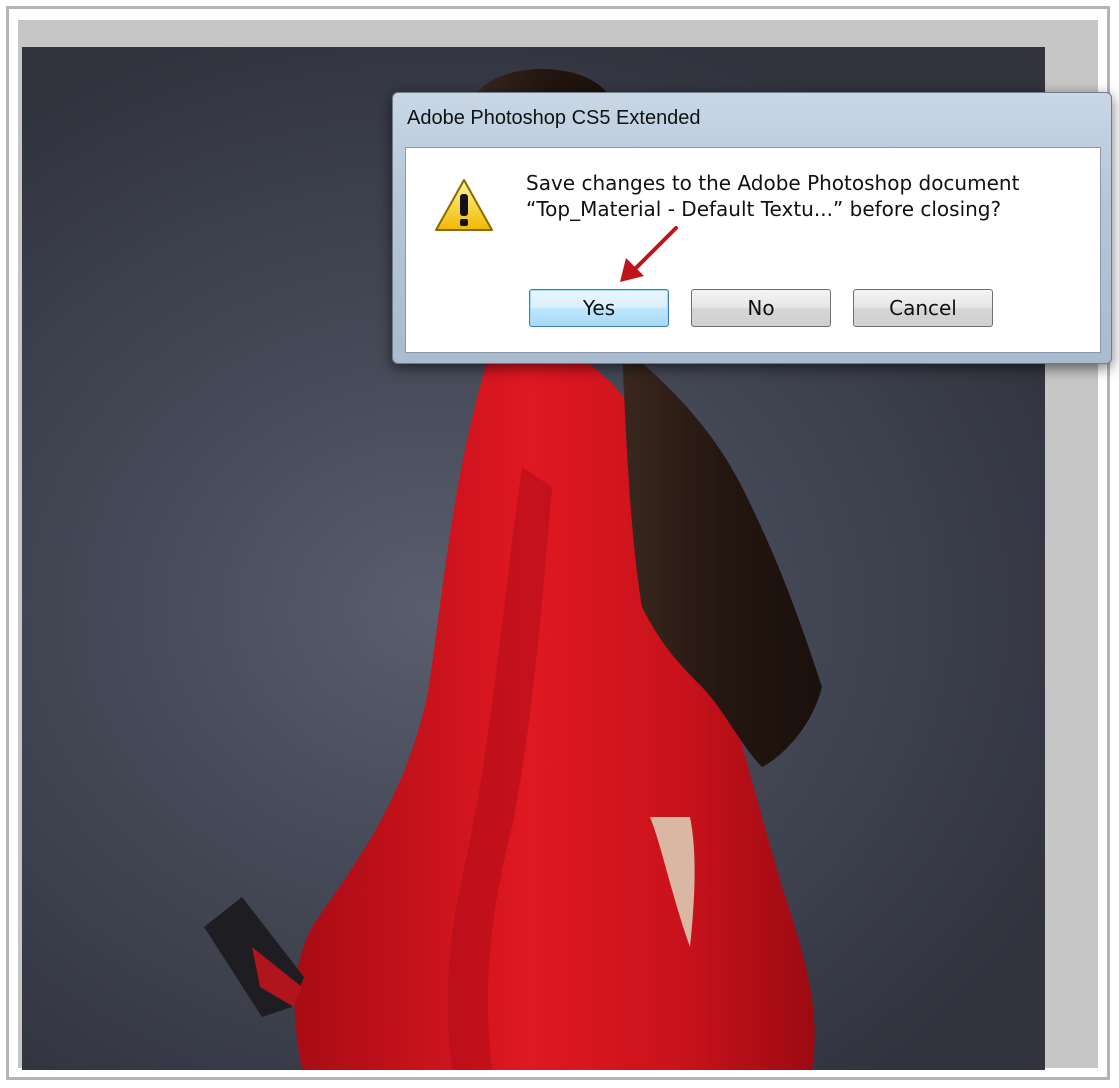  What do you see at coordinates (923, 308) in the screenshot?
I see `cancel-button: Cancel` at bounding box center [923, 308].